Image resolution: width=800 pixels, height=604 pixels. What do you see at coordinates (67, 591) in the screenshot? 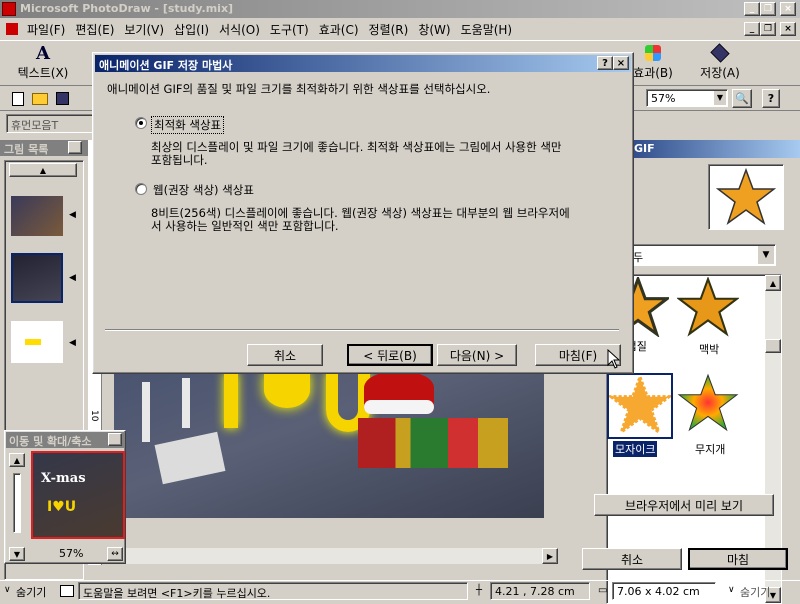
I see `status-help-icon` at bounding box center [67, 591].